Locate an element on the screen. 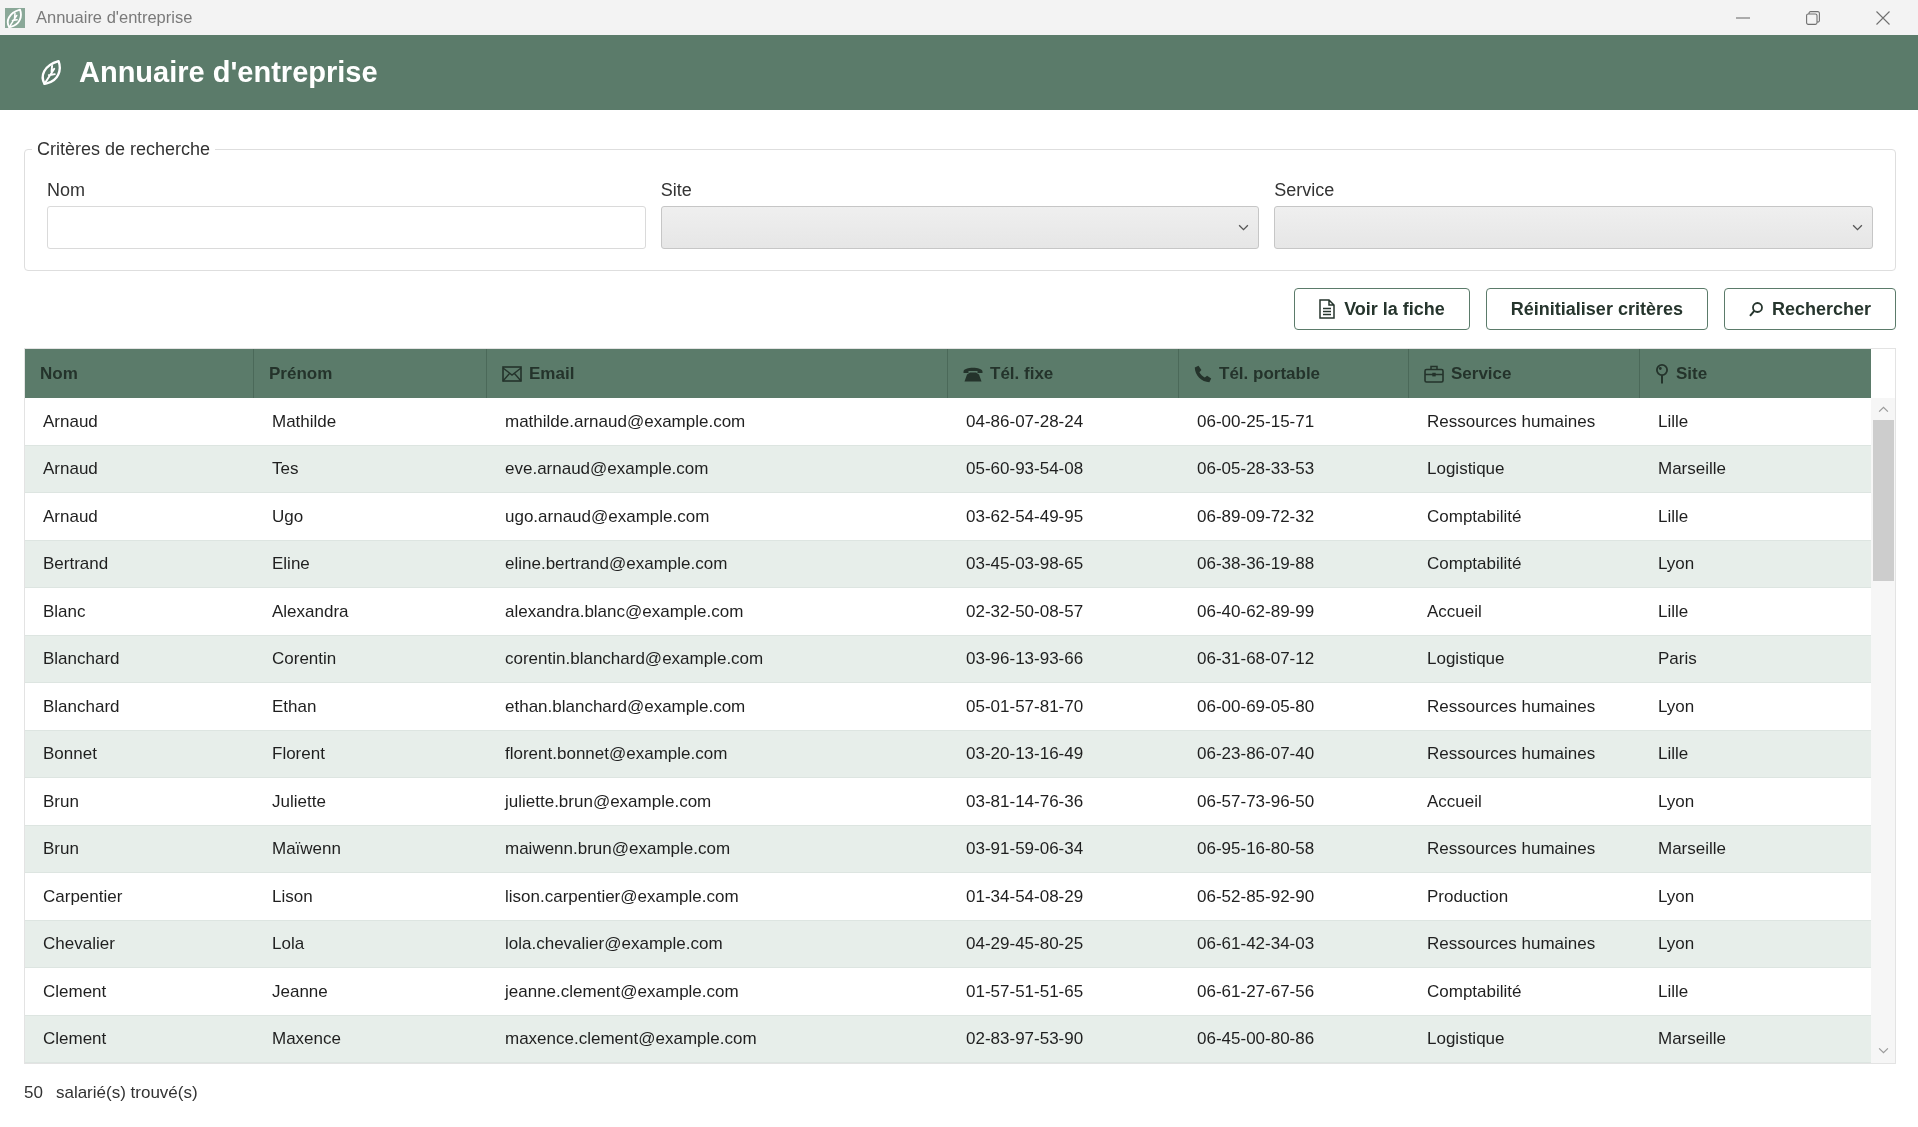  table-cell-text: Carpentier is located at coordinates (83, 896).